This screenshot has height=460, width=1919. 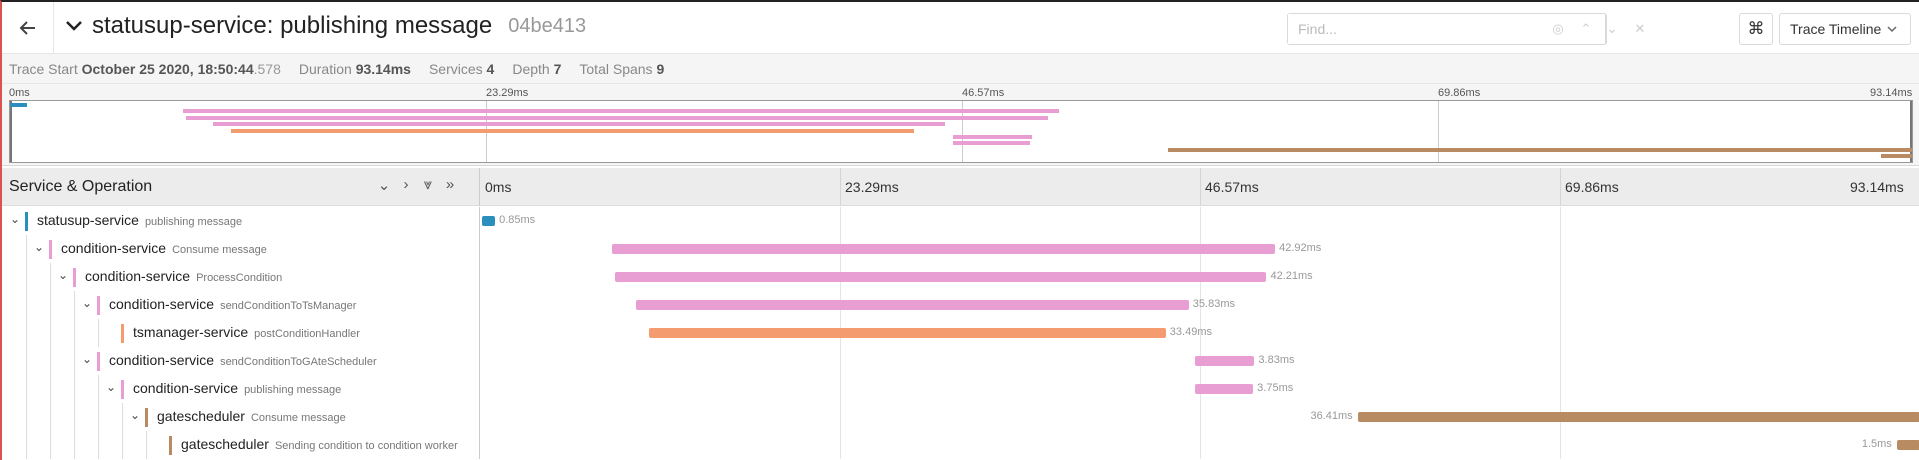 I want to click on keyboard-shortcuts-button: ⌘, so click(x=1756, y=29).